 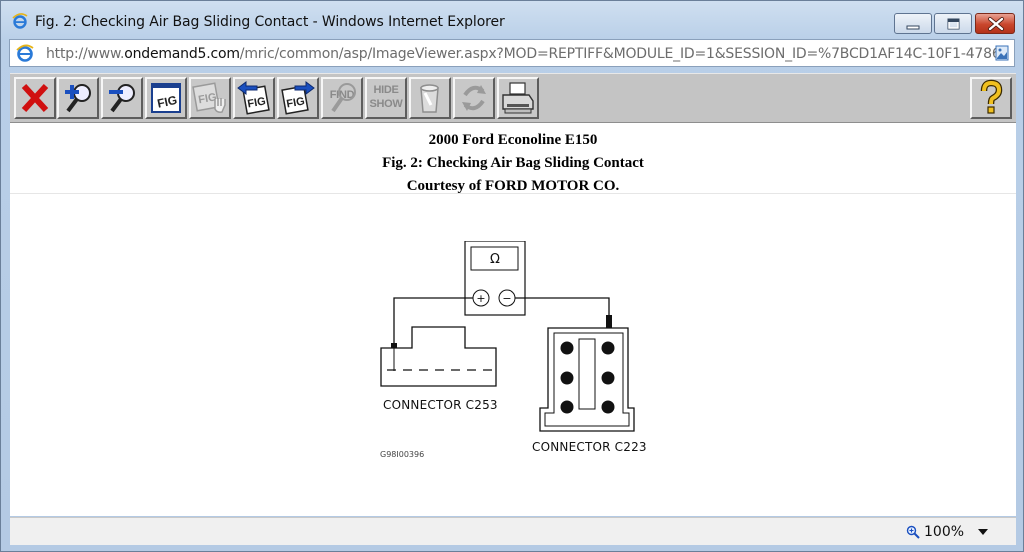 I want to click on rotate-button, so click(x=474, y=98).